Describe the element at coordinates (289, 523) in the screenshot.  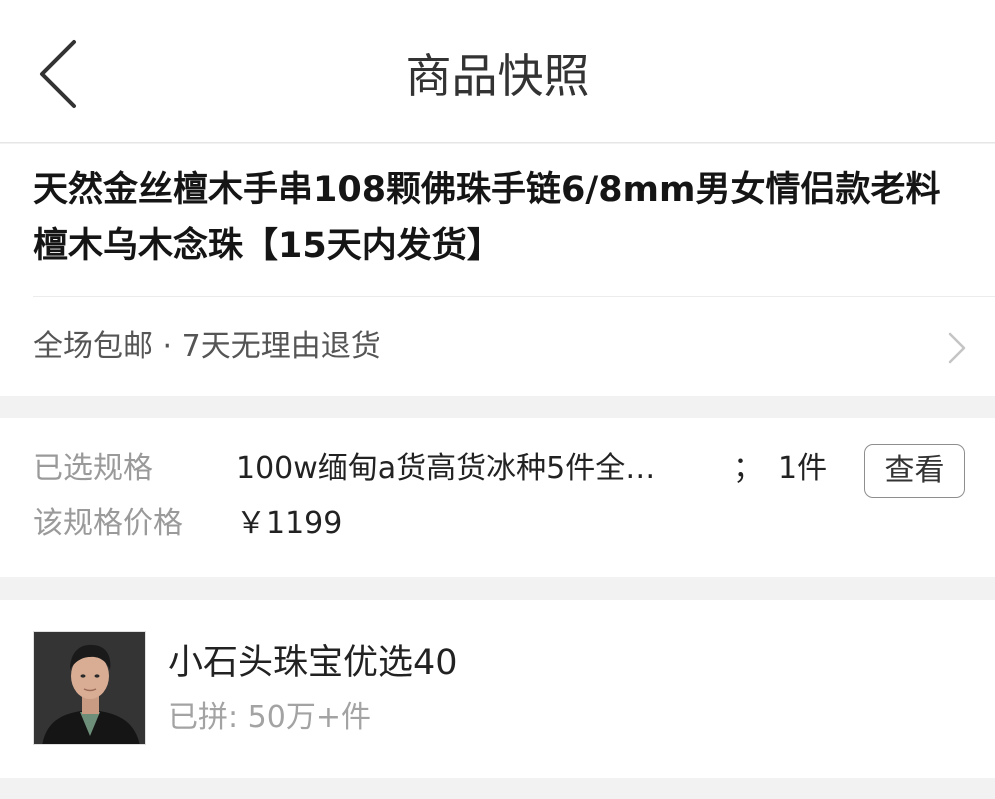
I see `spec-price-value: ￥1199` at that location.